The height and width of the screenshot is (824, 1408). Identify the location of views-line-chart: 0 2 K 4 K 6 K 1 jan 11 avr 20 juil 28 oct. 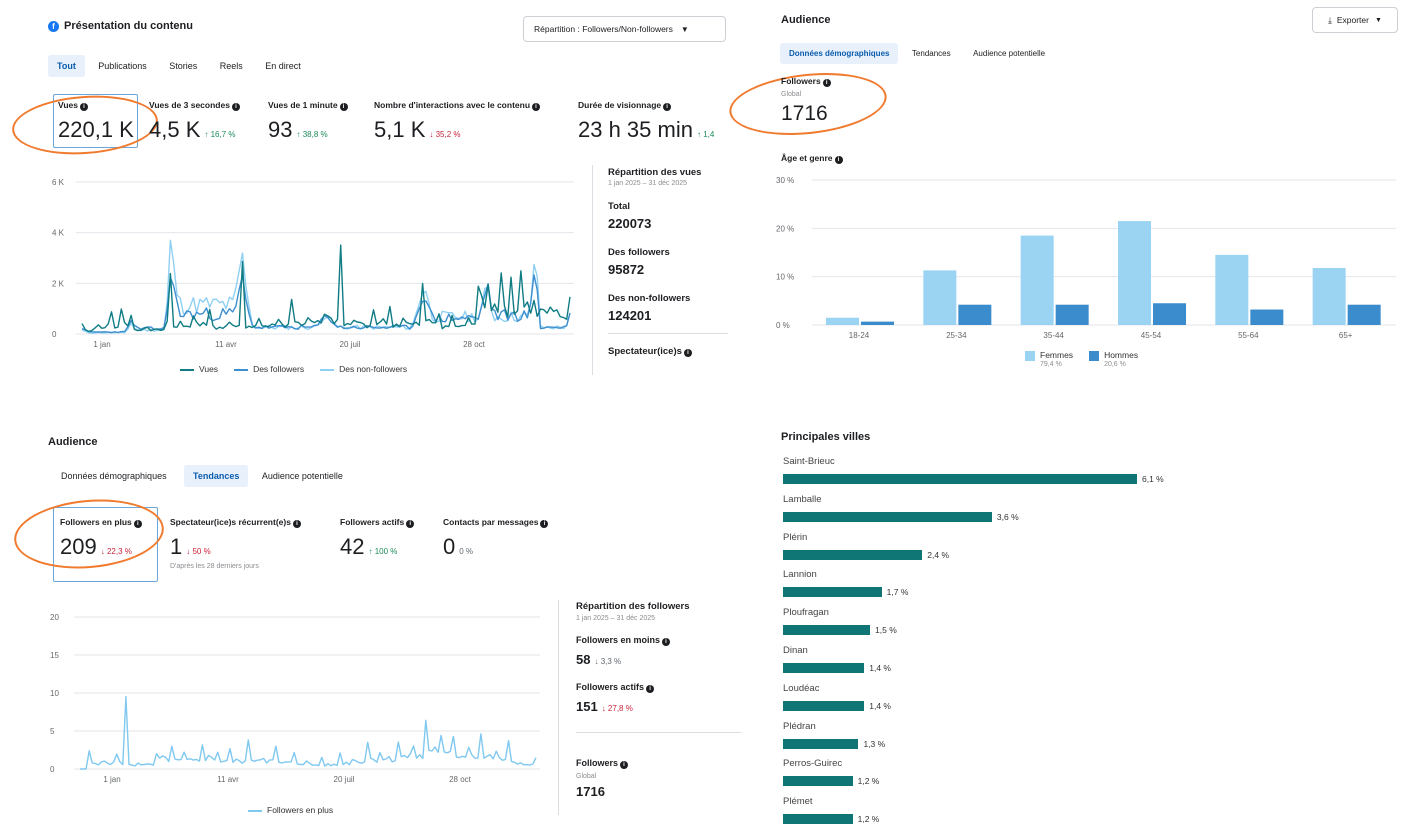
(313, 263).